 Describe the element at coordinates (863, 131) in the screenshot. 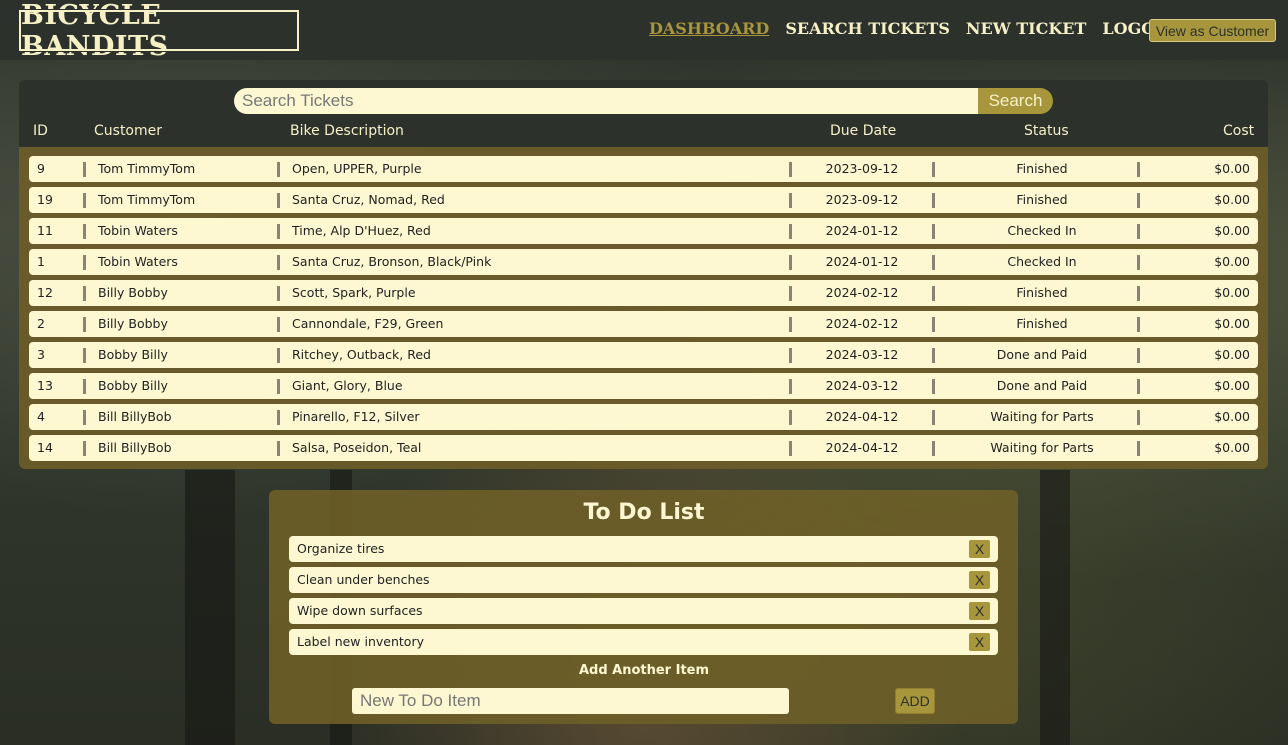

I see `column-header-due-date: Due Date` at that location.